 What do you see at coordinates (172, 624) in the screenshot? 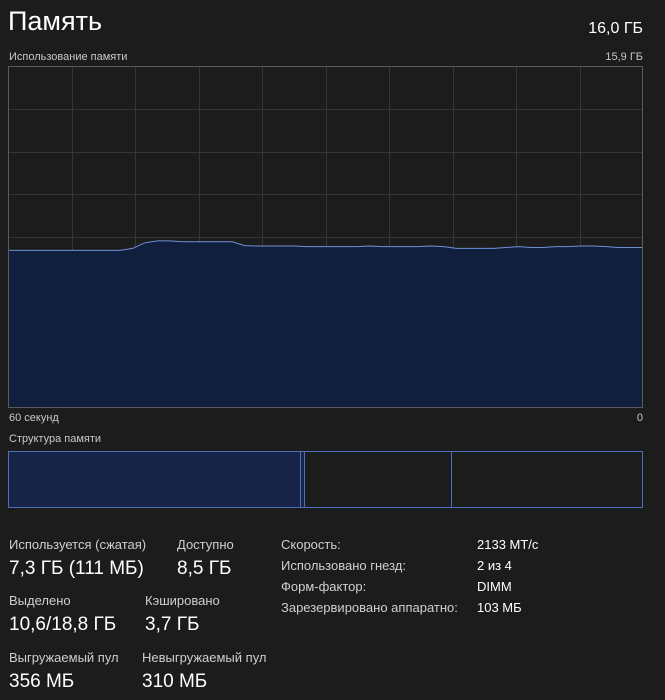
I see `cached-value: 3,7 ГБ` at bounding box center [172, 624].